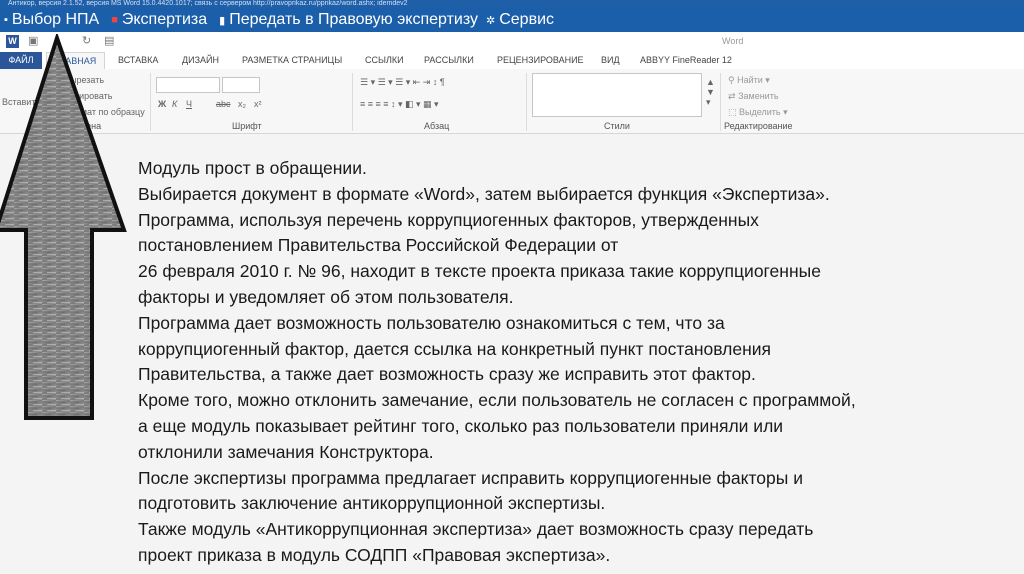 The width and height of the screenshot is (1024, 574). Describe the element at coordinates (188, 85) in the screenshot. I see `font-name-field` at that location.